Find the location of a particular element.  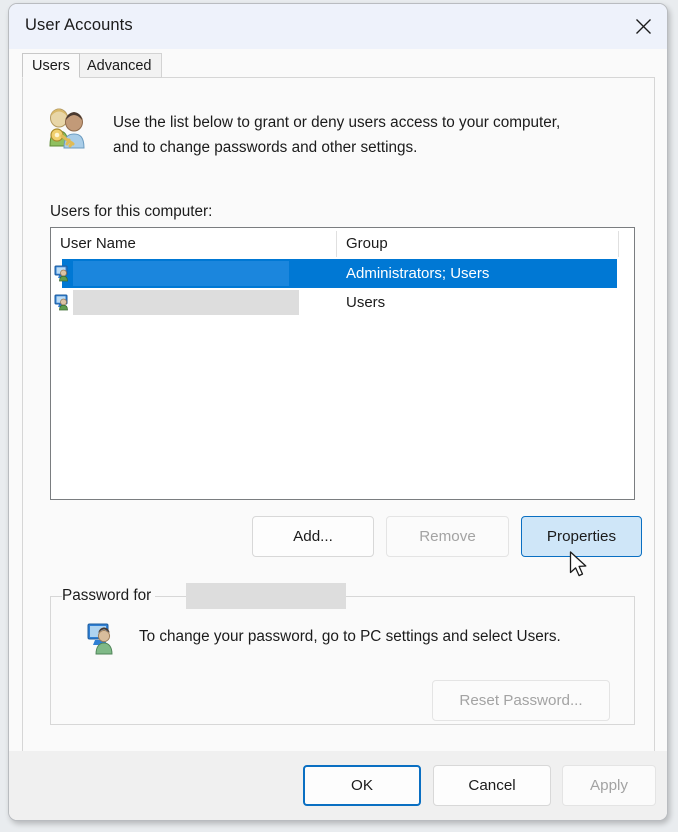

cancel-button-label: Cancel is located at coordinates (492, 785).